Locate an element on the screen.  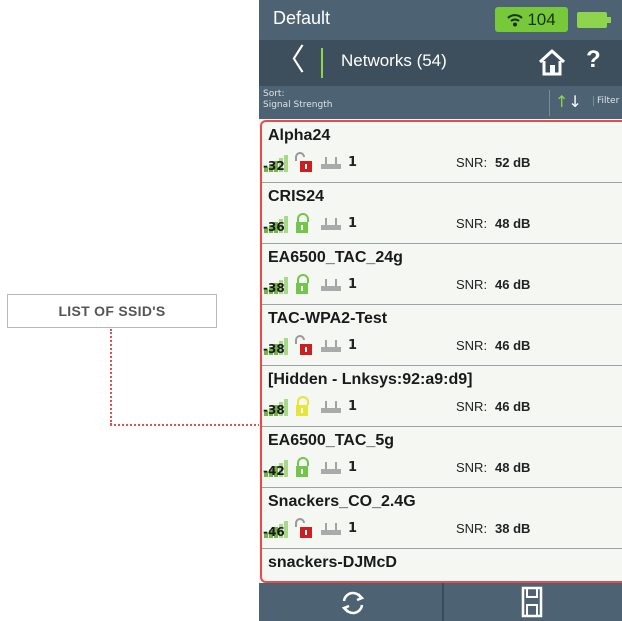
wifi-icon is located at coordinates (515, 19).